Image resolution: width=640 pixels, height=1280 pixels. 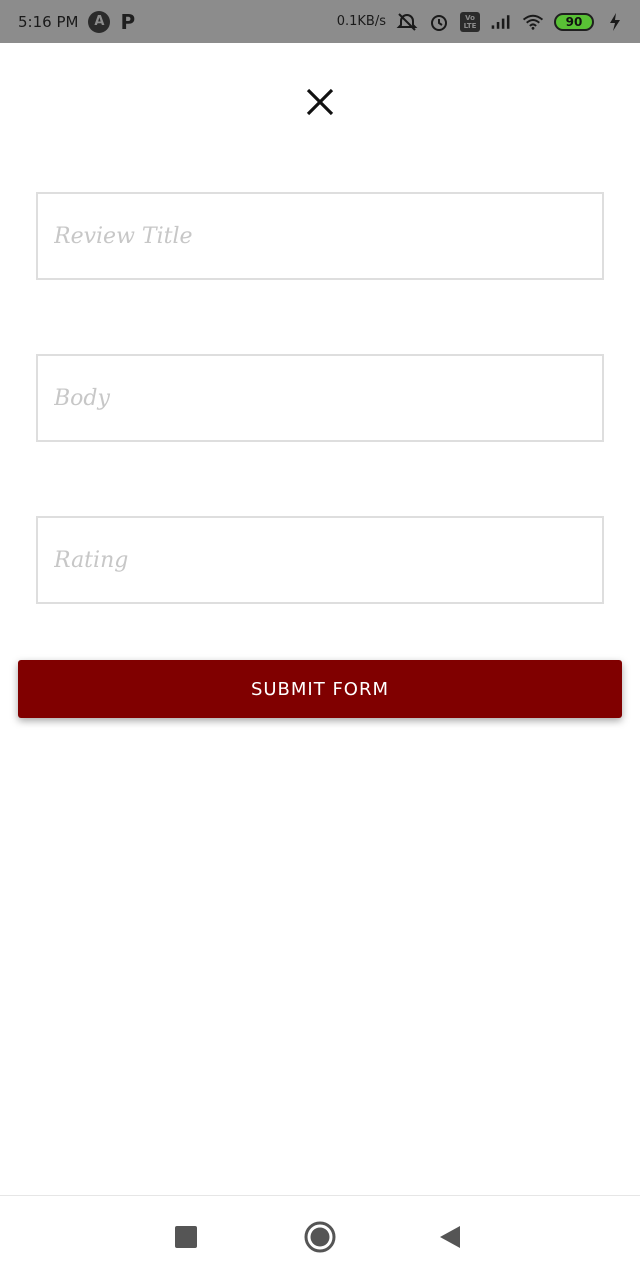 What do you see at coordinates (574, 21) in the screenshot?
I see `battery-indicator: 90` at bounding box center [574, 21].